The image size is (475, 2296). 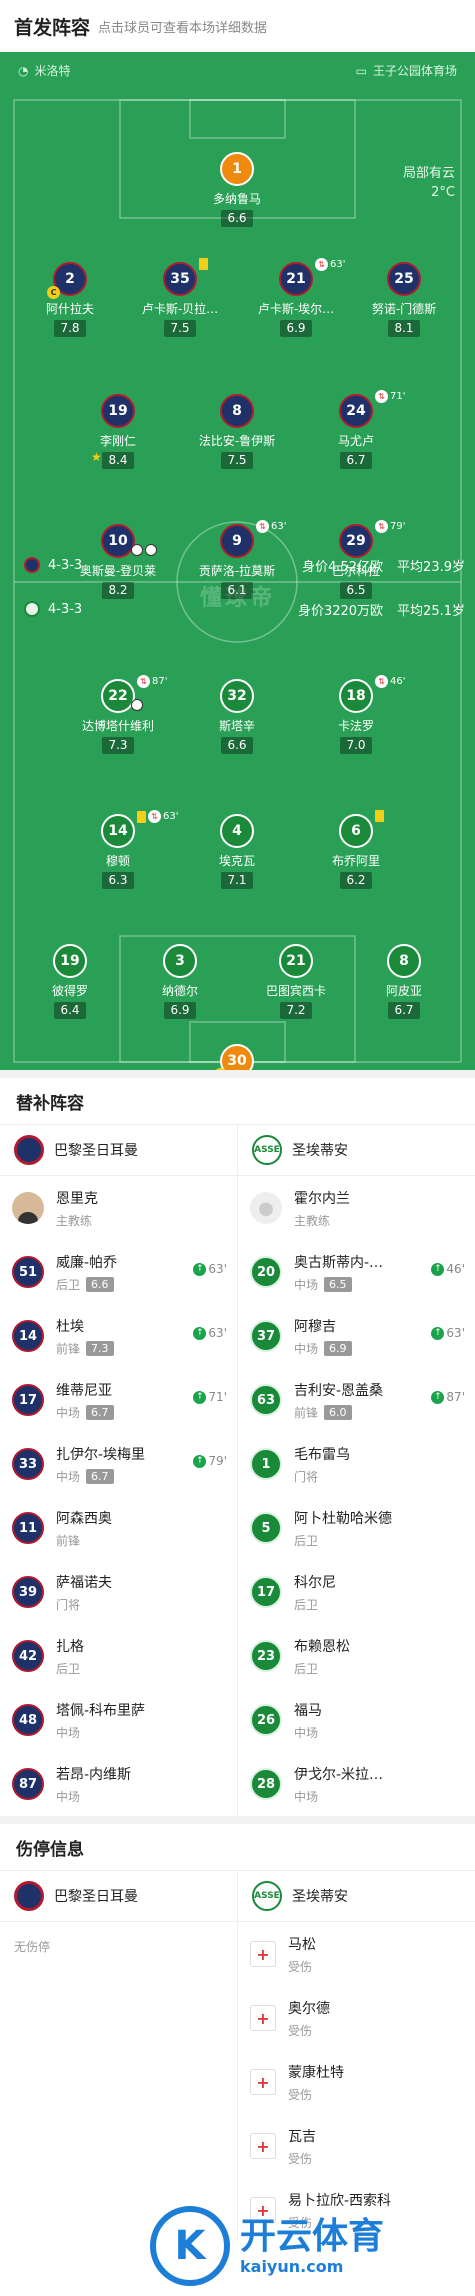 What do you see at coordinates (338, 1796) in the screenshot?
I see `player-meta: 中场` at bounding box center [338, 1796].